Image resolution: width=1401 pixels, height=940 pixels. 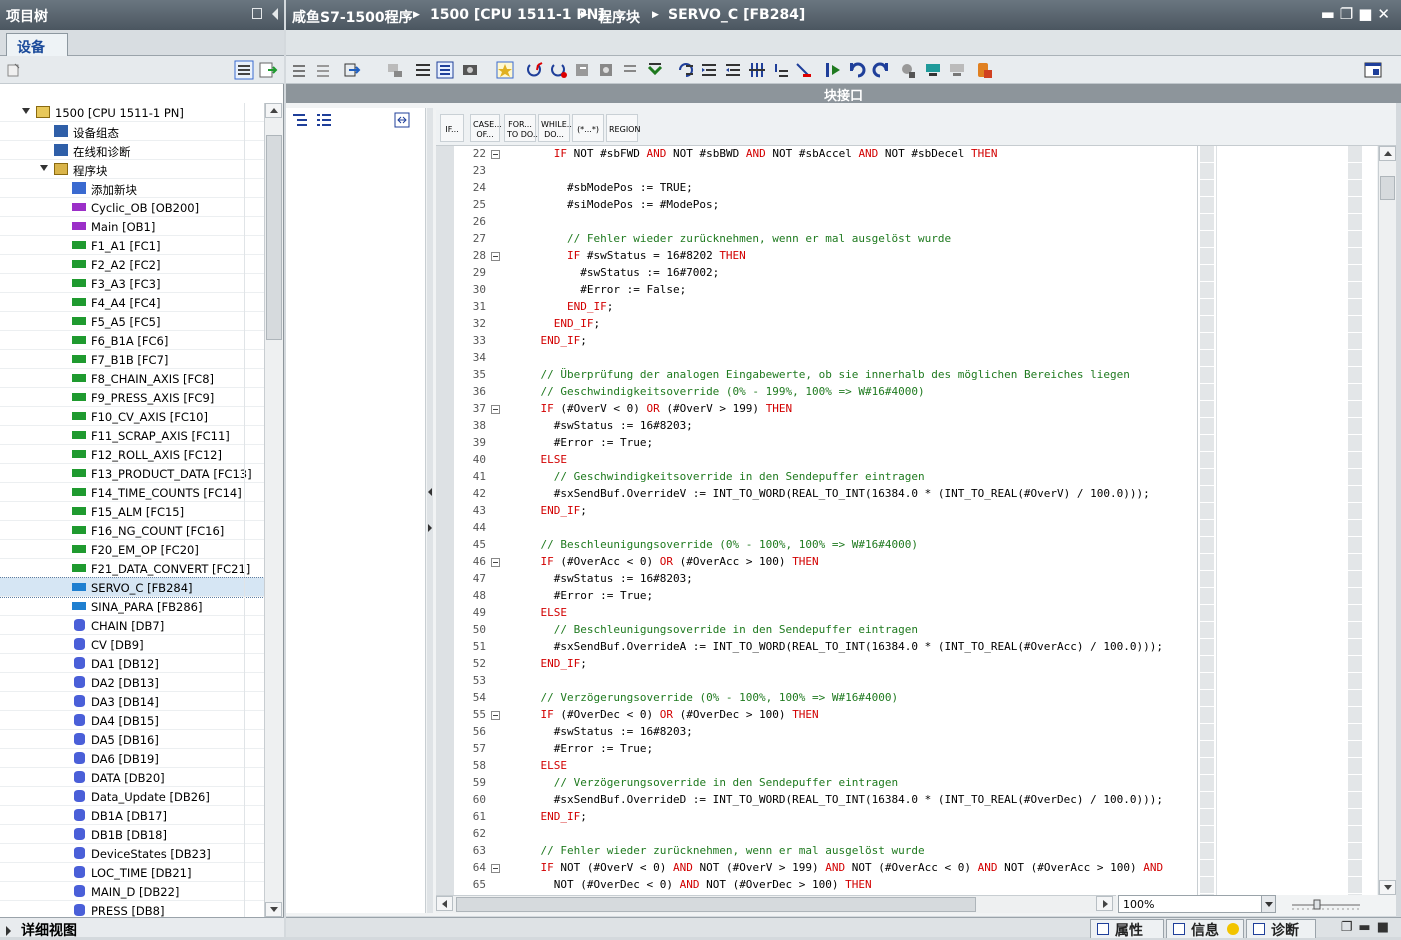 I want to click on refresh-icon, so click(x=857, y=70).